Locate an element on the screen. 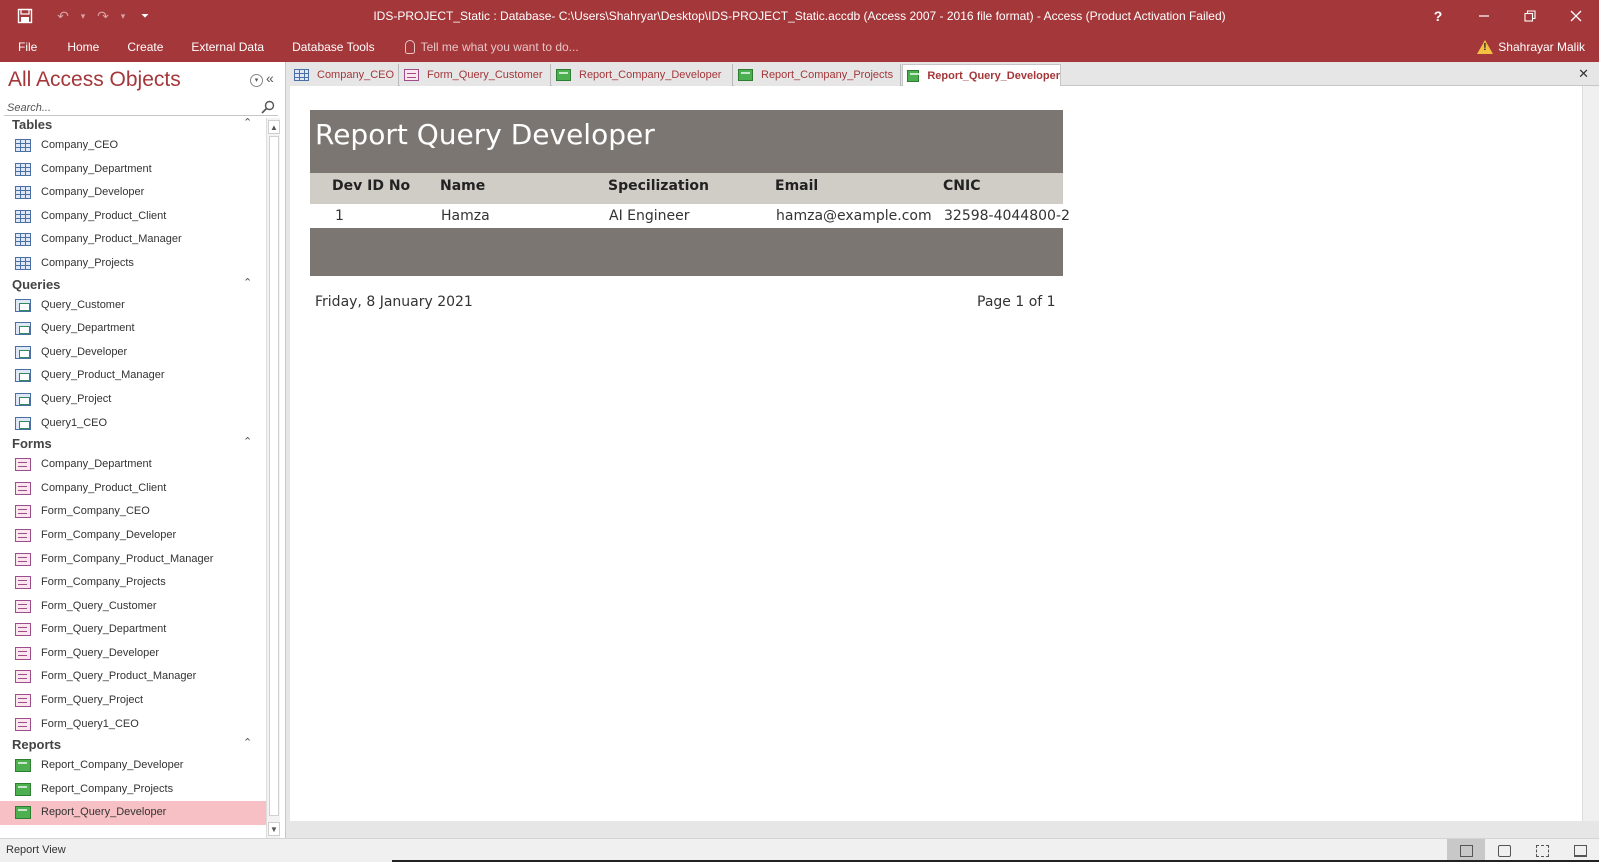 The height and width of the screenshot is (862, 1599). nav-item-label: Company_Product_Client is located at coordinates (104, 487).